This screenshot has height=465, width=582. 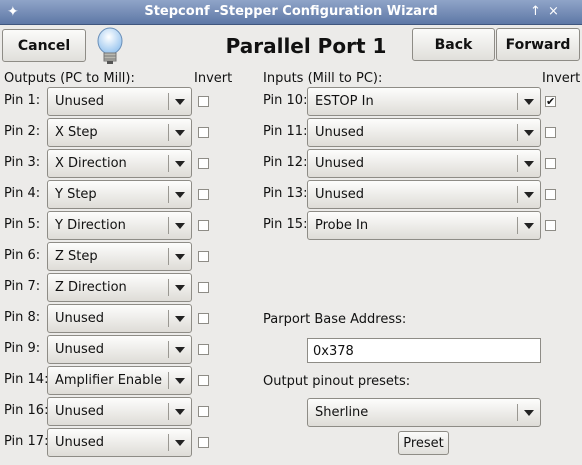 What do you see at coordinates (285, 100) in the screenshot?
I see `inputs-pin-label: Pin 10:` at bounding box center [285, 100].